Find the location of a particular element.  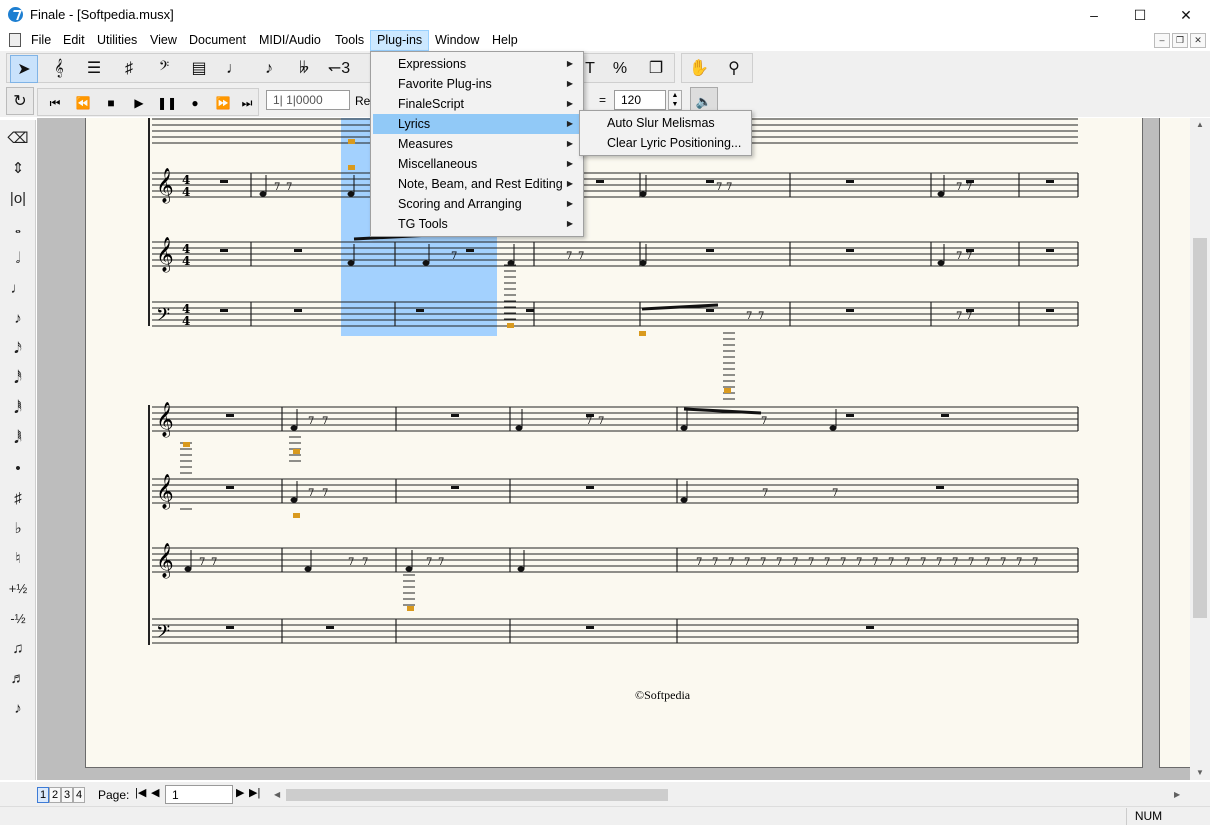

menu-item-lyrics: Lyrics ▶ is located at coordinates (477, 124).